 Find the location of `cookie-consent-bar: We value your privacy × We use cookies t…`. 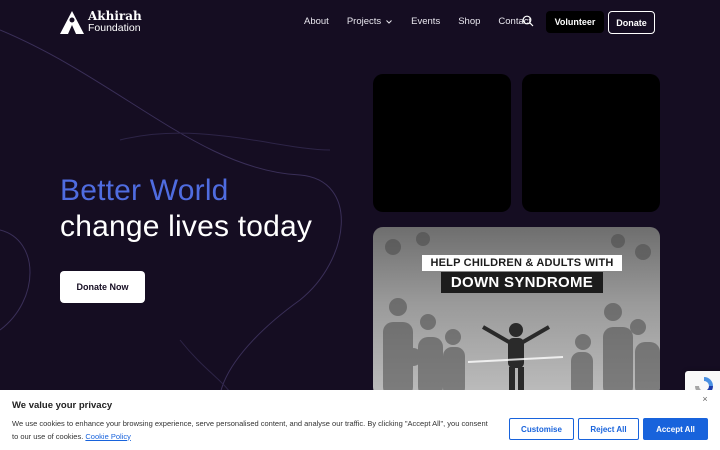

cookie-consent-bar: We value your privacy × We use cookies t… is located at coordinates (360, 420).